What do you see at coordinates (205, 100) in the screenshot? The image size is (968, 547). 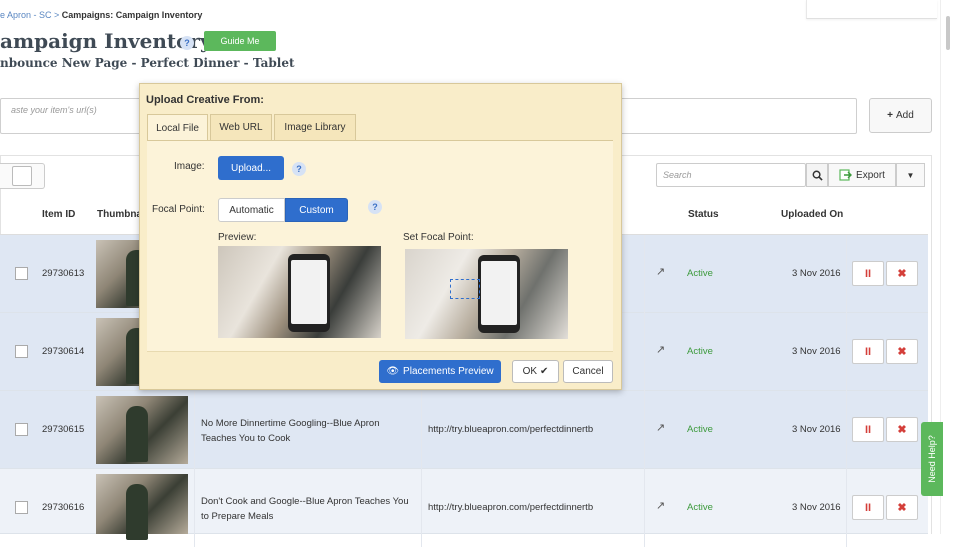 I see `dialog-title: Upload Creative From:` at bounding box center [205, 100].